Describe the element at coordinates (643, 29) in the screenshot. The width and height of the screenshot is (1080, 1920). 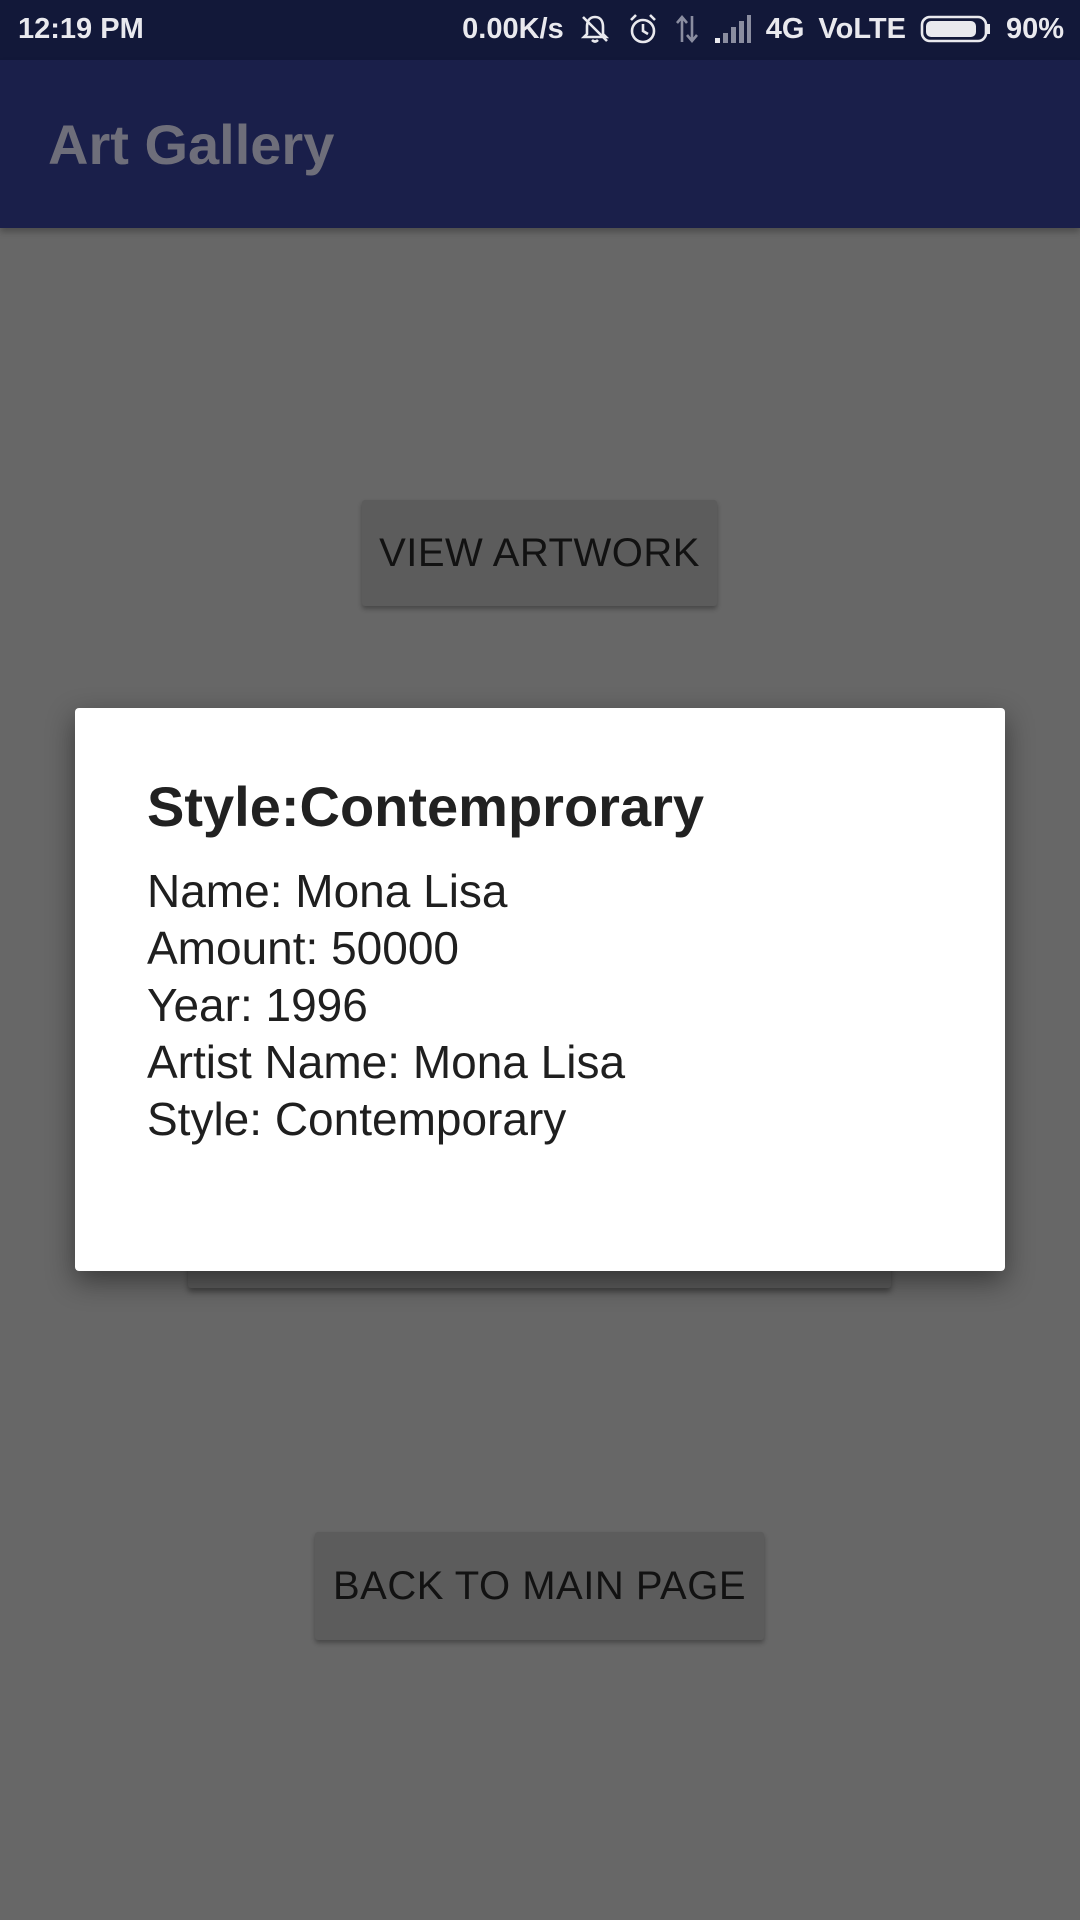
I see `alarm-icon` at that location.